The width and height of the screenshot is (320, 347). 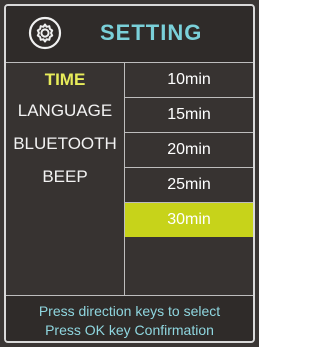 I want to click on gear-icon, so click(x=45, y=33).